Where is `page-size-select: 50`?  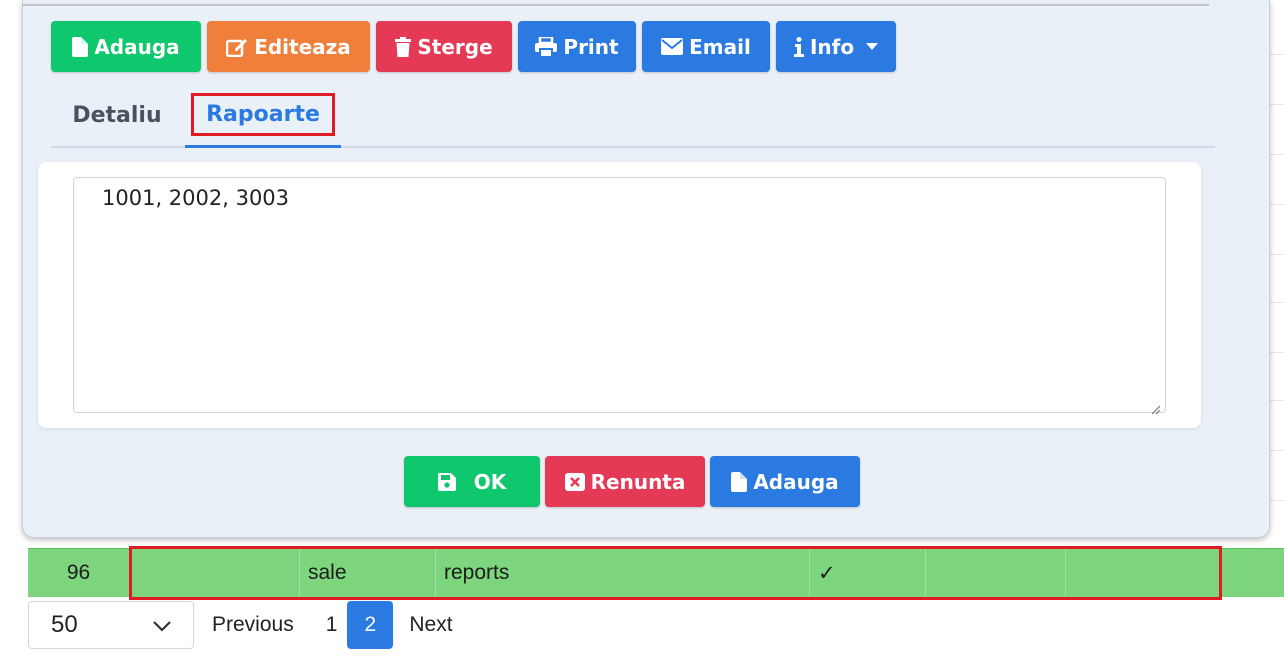
page-size-select: 50 is located at coordinates (111, 625).